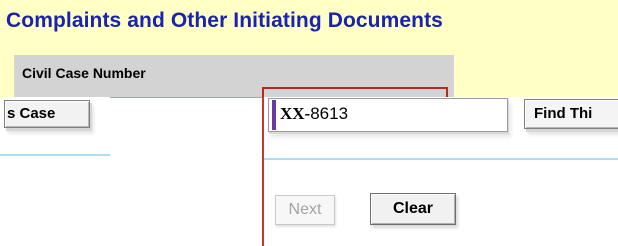 Image resolution: width=618 pixels, height=246 pixels. Describe the element at coordinates (295, 113) in the screenshot. I see `case-number-prefix: XX-` at that location.